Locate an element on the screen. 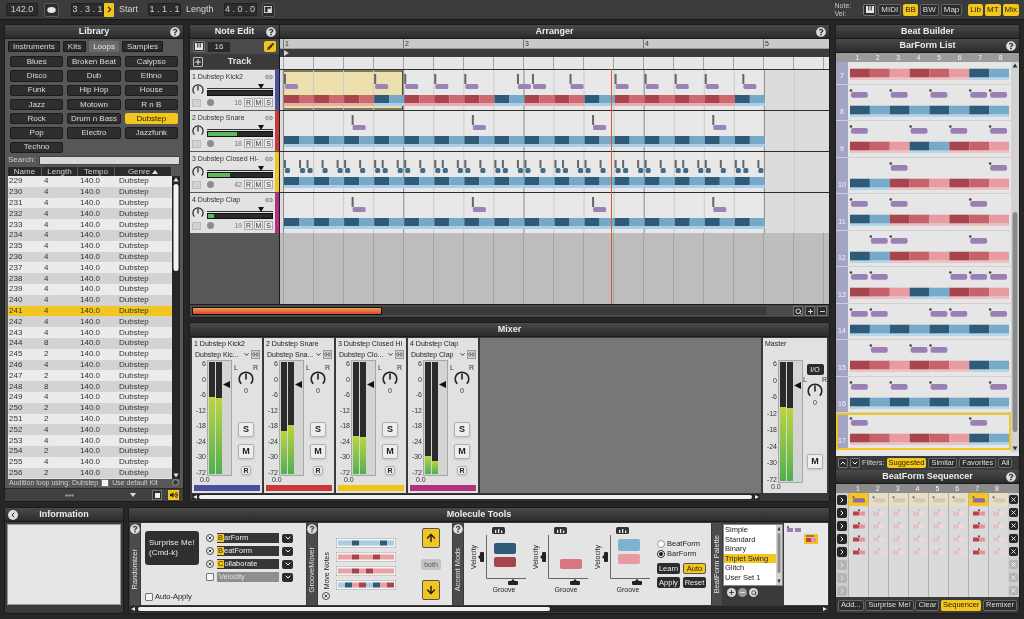 This screenshot has width=1024, height=619. zoom-in-button is located at coordinates (810, 311).